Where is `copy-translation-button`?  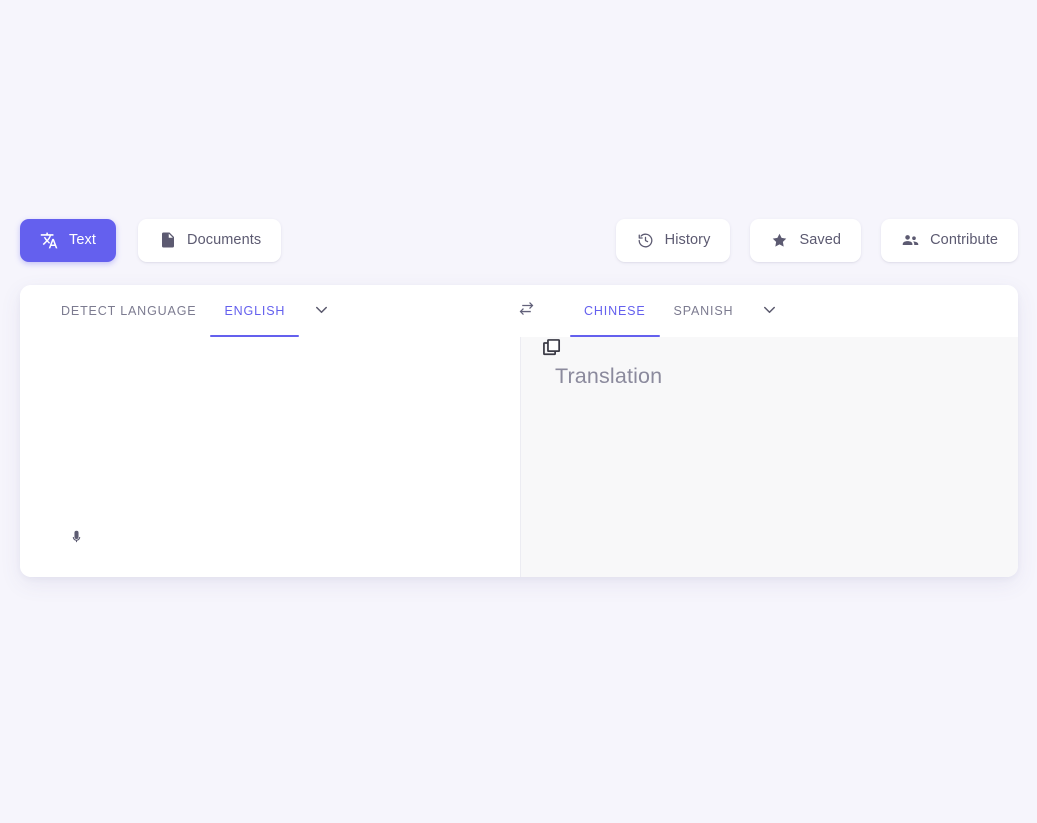 copy-translation-button is located at coordinates (552, 349).